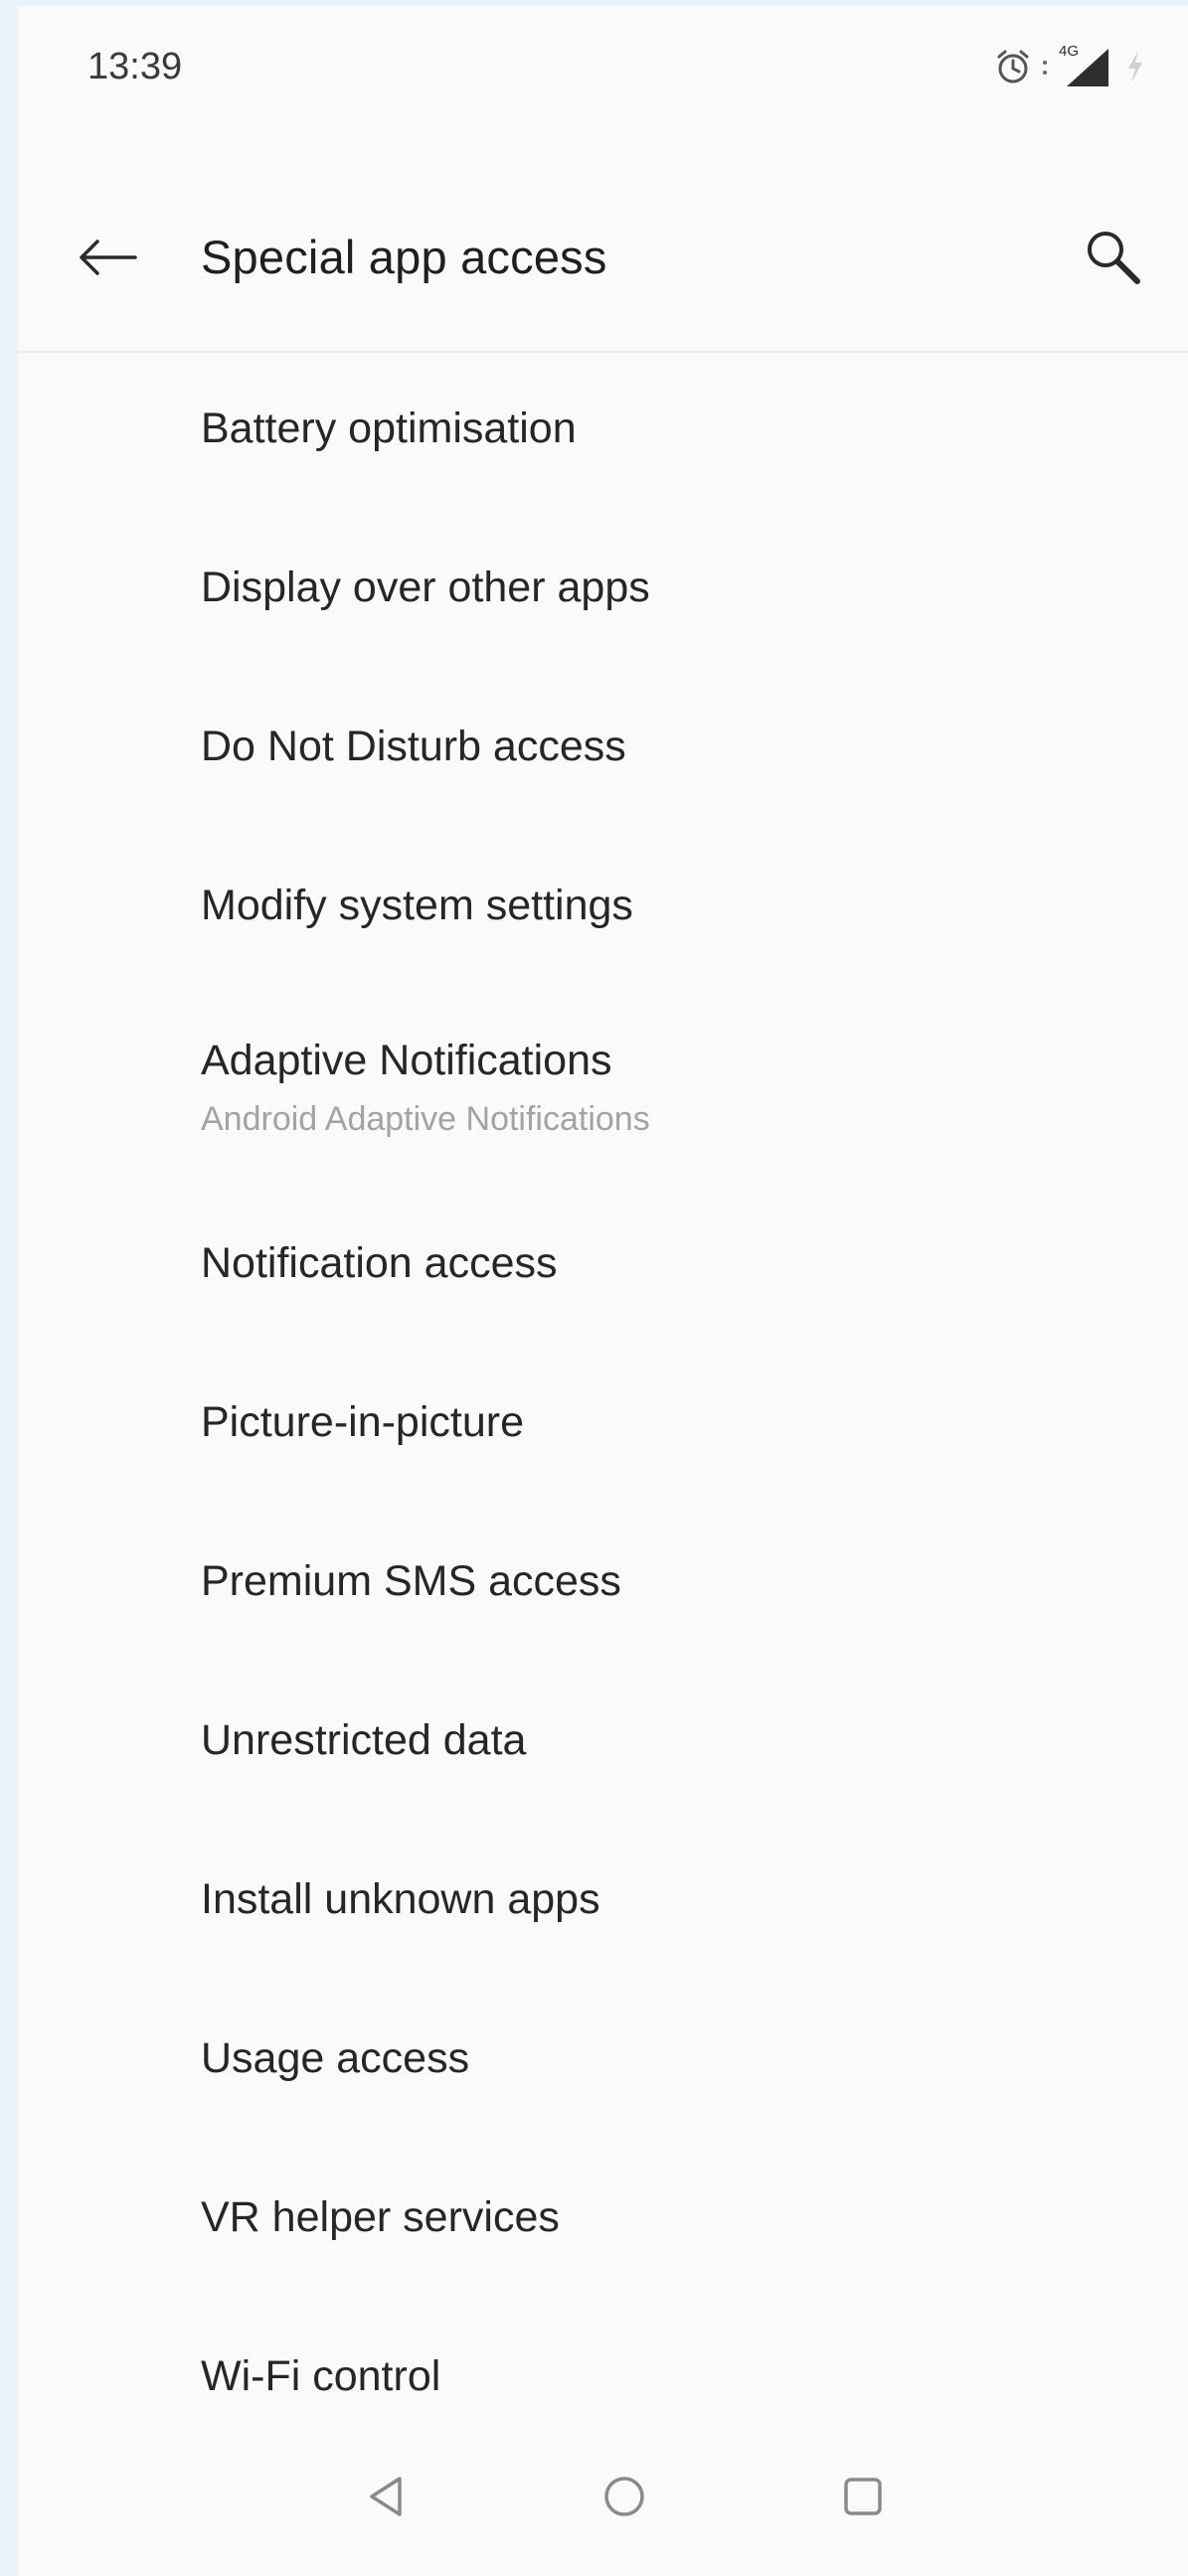 This screenshot has height=2576, width=1188. I want to click on list-item-title: Display over other apps, so click(425, 587).